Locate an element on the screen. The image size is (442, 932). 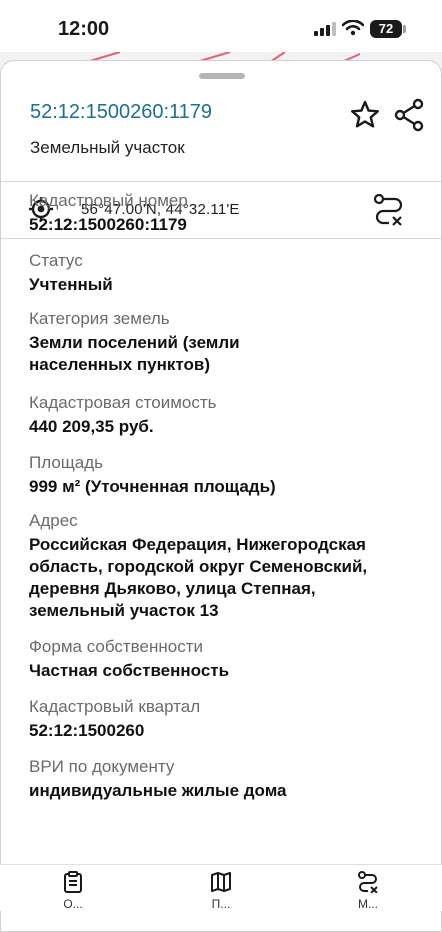
field-cadastral-value: Кадастровая стоимость 440 209,35 руб. is located at coordinates (224, 415).